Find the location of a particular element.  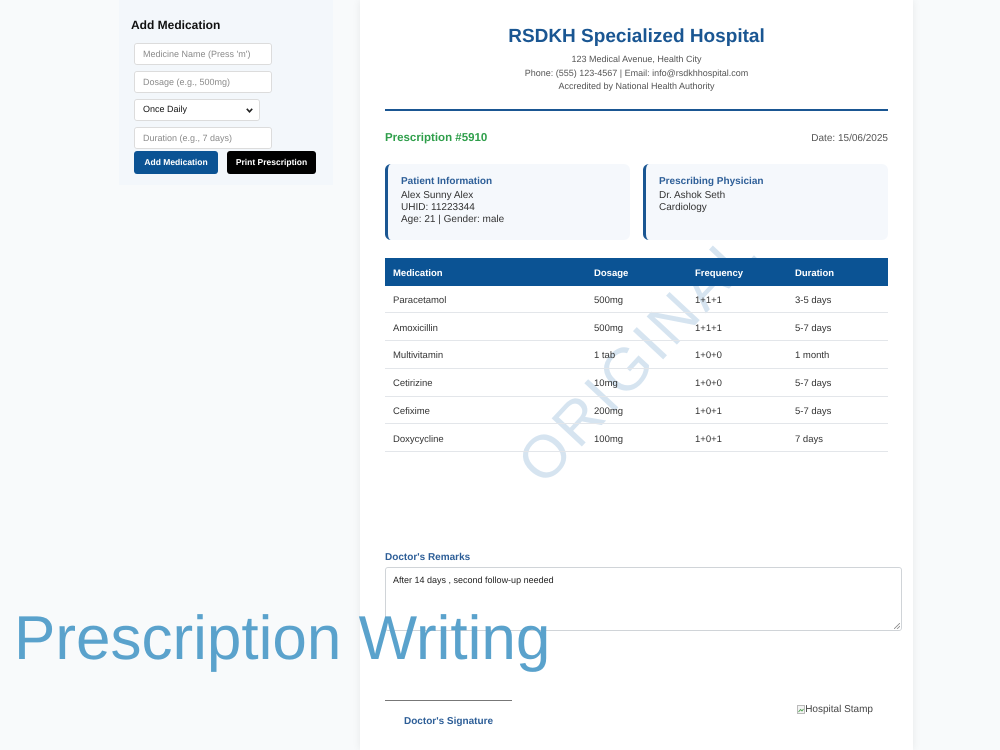

card-title: Prescribing Physician is located at coordinates (711, 182).